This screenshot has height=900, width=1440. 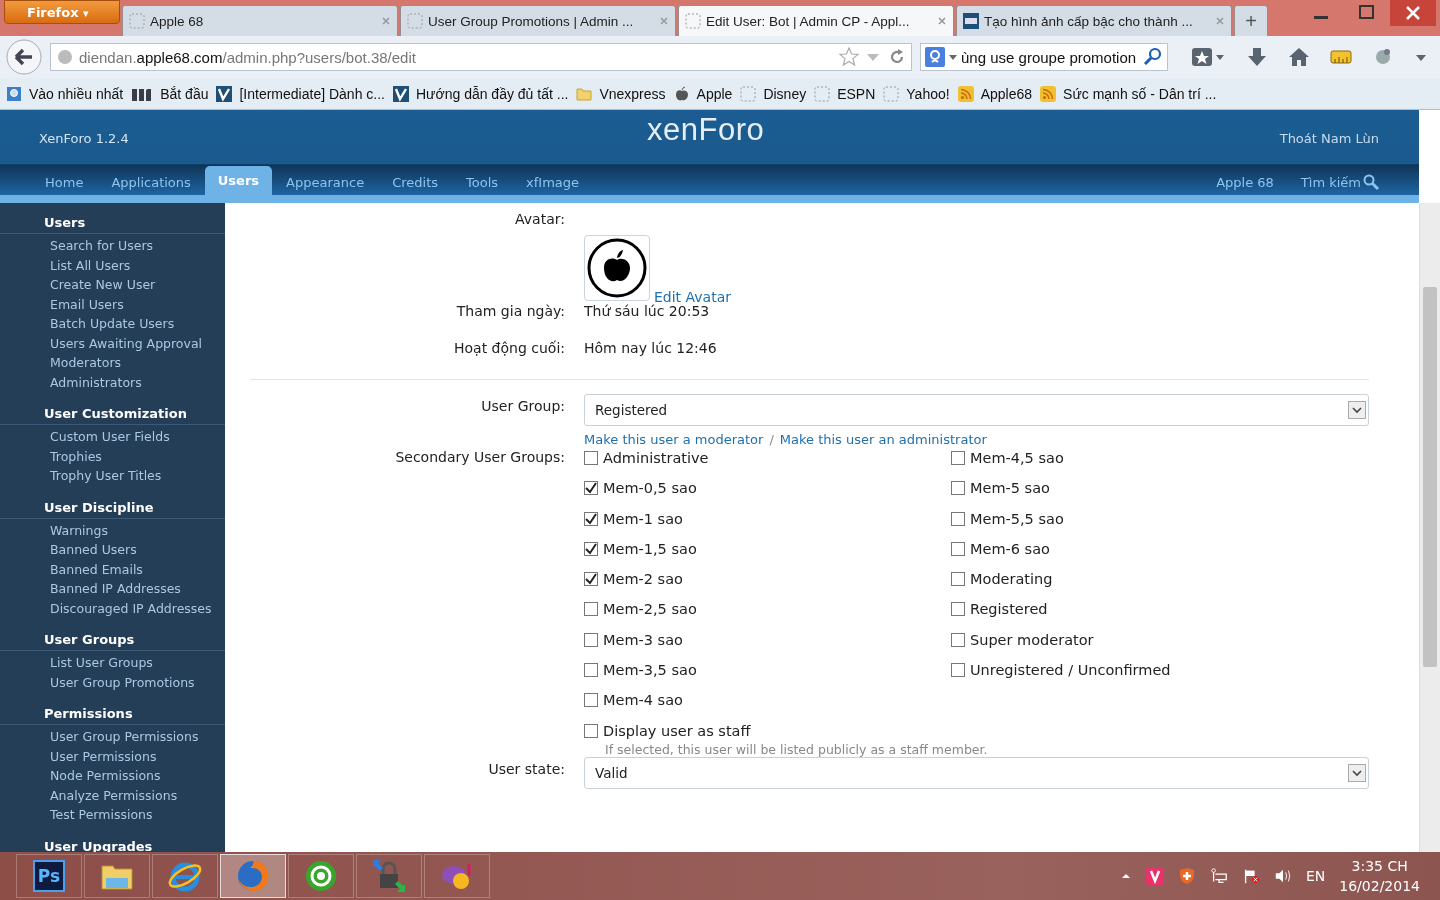 What do you see at coordinates (112, 663) in the screenshot?
I see `sidebar-item: List User Groups` at bounding box center [112, 663].